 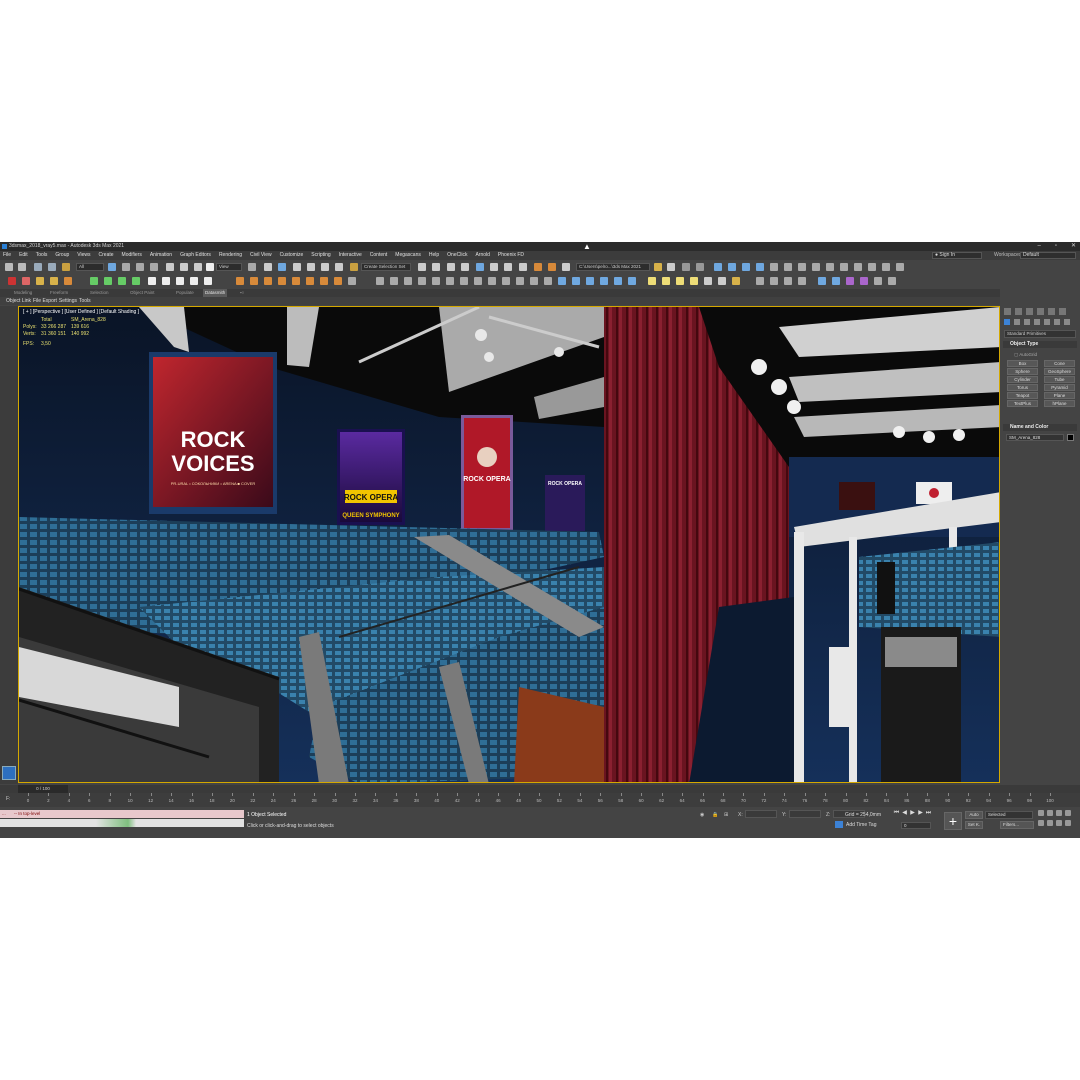 What do you see at coordinates (872, 267) in the screenshot?
I see `vray-vision-icon` at bounding box center [872, 267].